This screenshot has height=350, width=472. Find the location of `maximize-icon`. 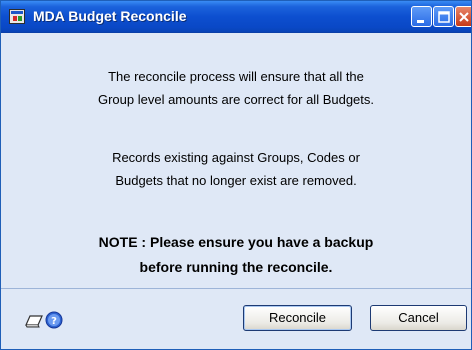

maximize-icon is located at coordinates (444, 17).